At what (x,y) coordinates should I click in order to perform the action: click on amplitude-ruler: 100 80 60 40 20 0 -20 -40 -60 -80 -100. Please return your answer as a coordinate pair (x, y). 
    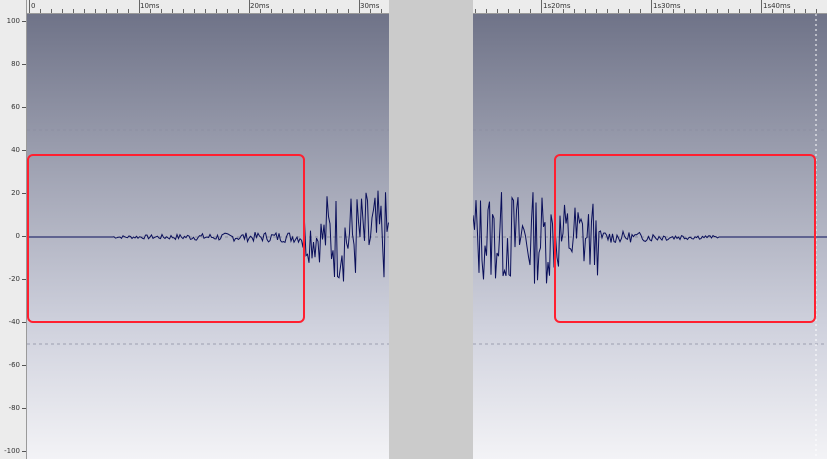
    Looking at the image, I should click on (13, 229).